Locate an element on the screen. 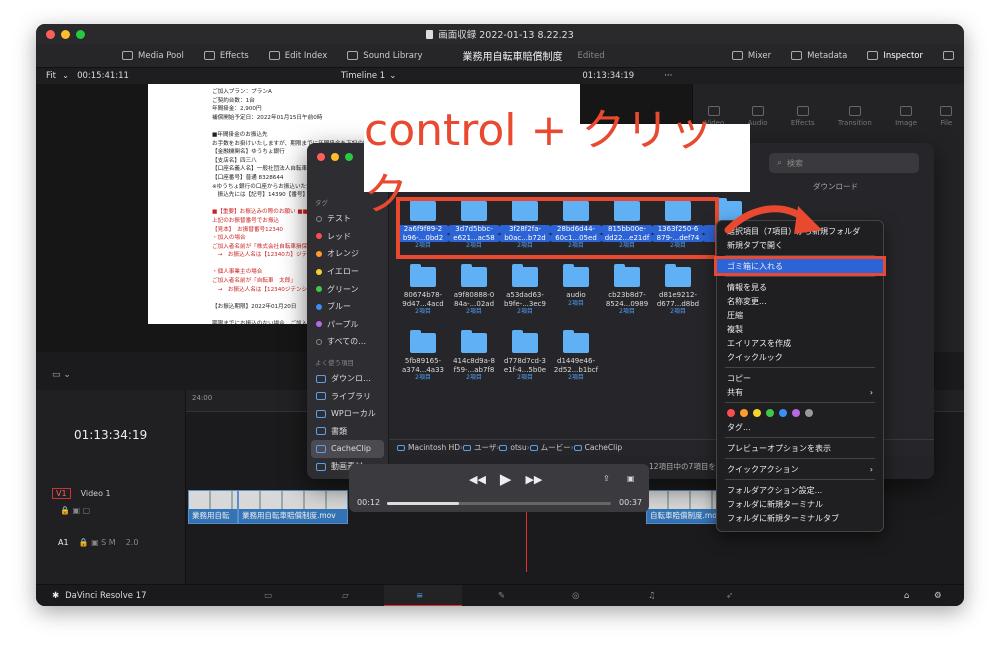  color-page-icon: ◎ is located at coordinates (575, 596).